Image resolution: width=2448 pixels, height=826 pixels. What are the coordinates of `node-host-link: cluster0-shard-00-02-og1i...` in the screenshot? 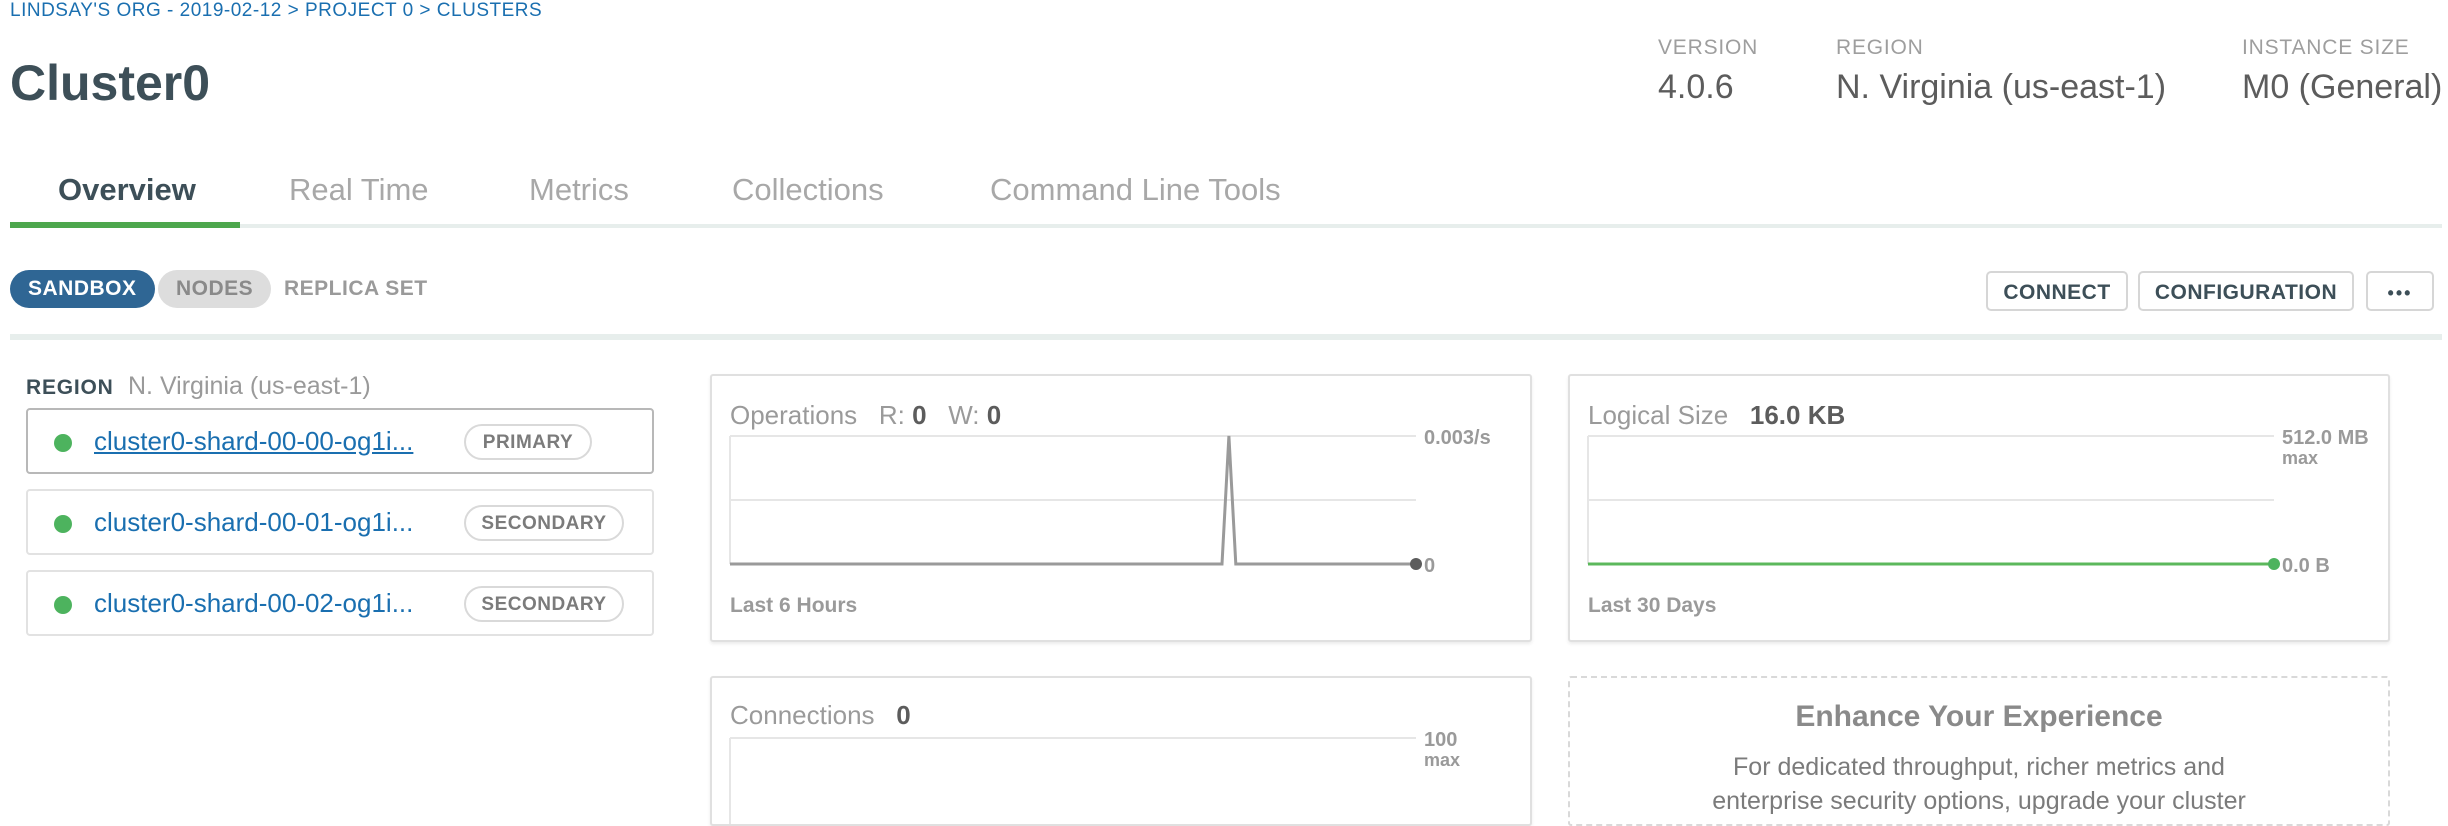 It's located at (253, 603).